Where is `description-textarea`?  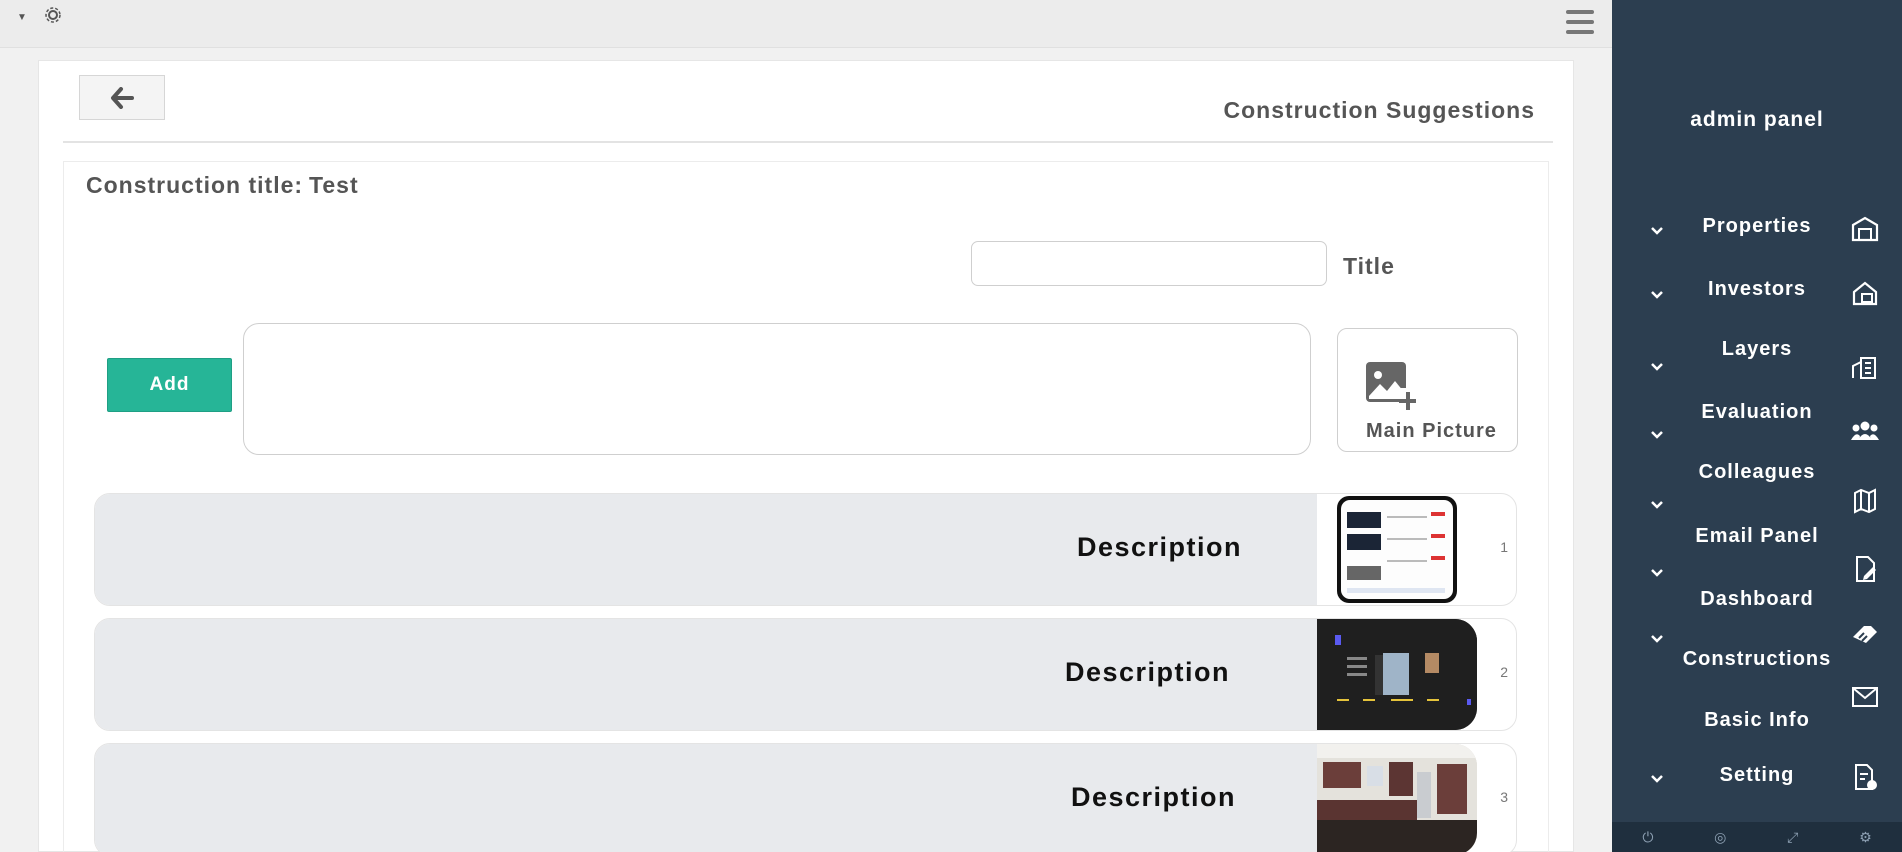
description-textarea is located at coordinates (777, 389).